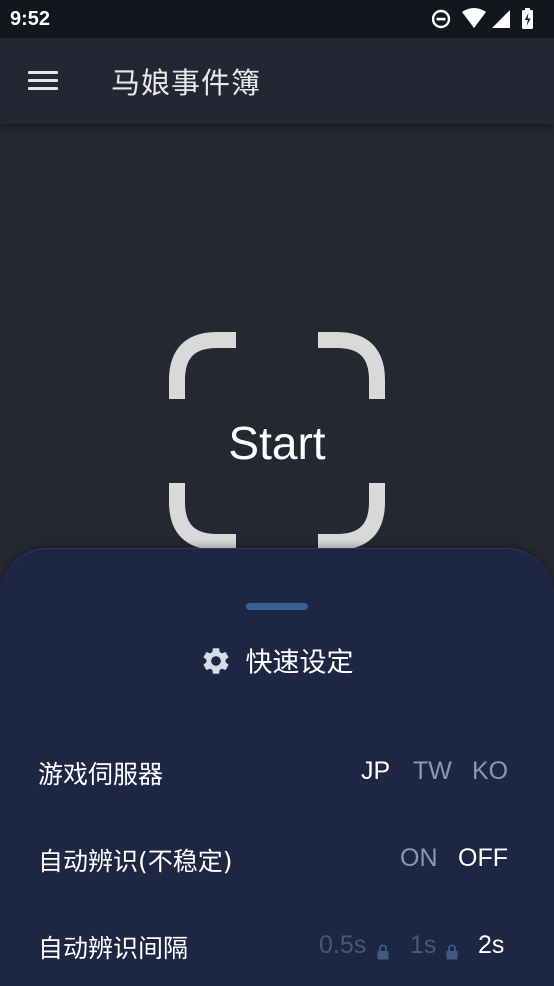  Describe the element at coordinates (30, 19) in the screenshot. I see `status-time: 9:52` at that location.